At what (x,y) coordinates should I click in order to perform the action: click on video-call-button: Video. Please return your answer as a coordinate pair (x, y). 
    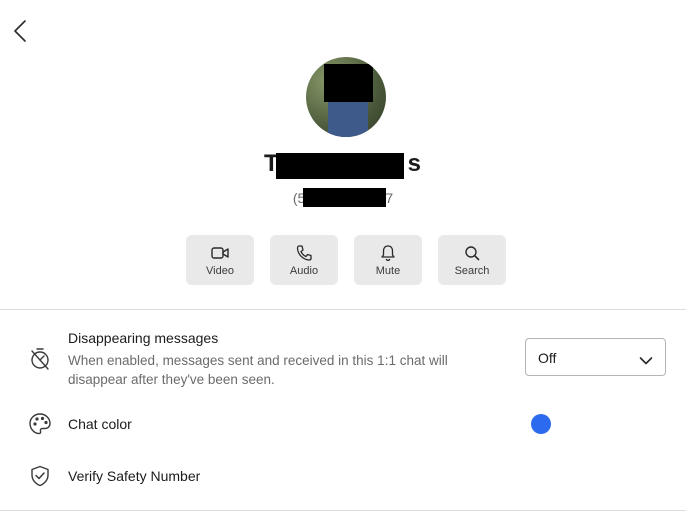
    Looking at the image, I should click on (220, 260).